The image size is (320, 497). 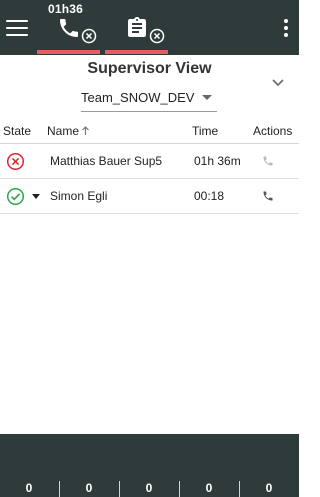 What do you see at coordinates (209, 196) in the screenshot?
I see `agent-time: 00:18` at bounding box center [209, 196].